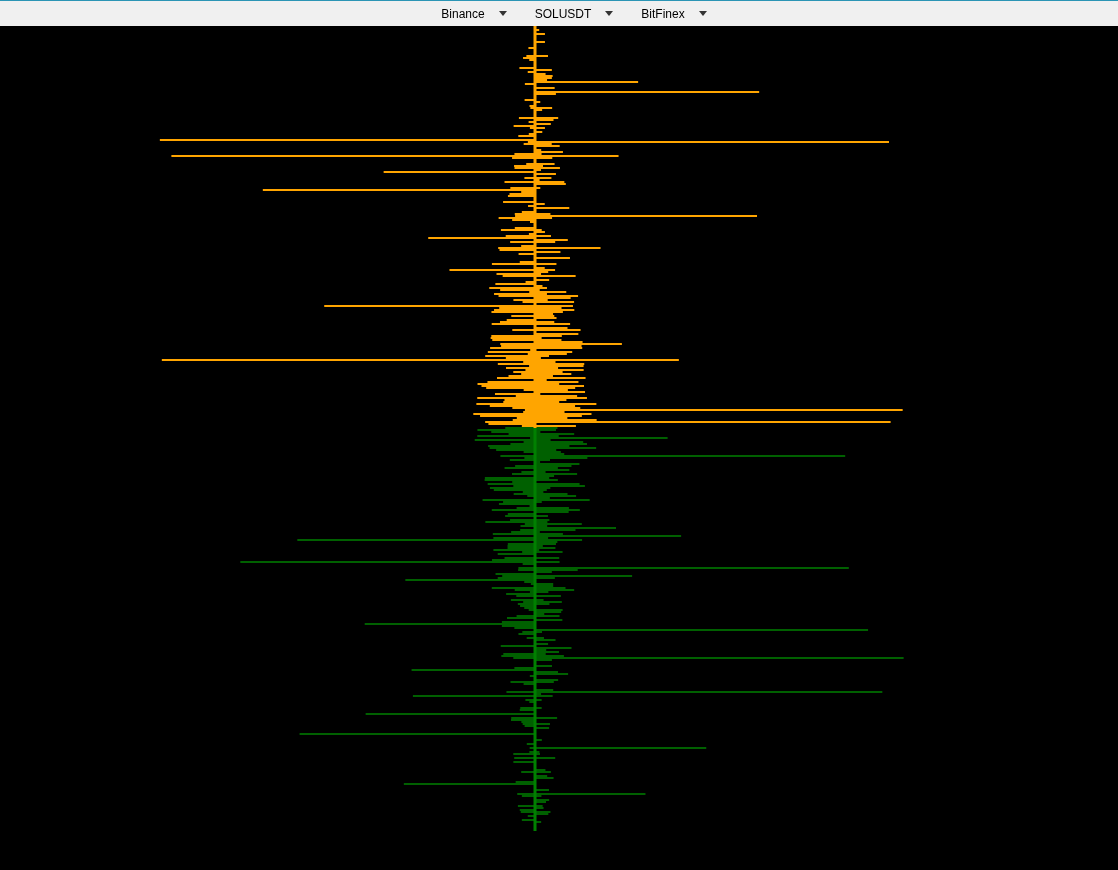  Describe the element at coordinates (674, 13) in the screenshot. I see `dropdown: BitFinex` at that location.